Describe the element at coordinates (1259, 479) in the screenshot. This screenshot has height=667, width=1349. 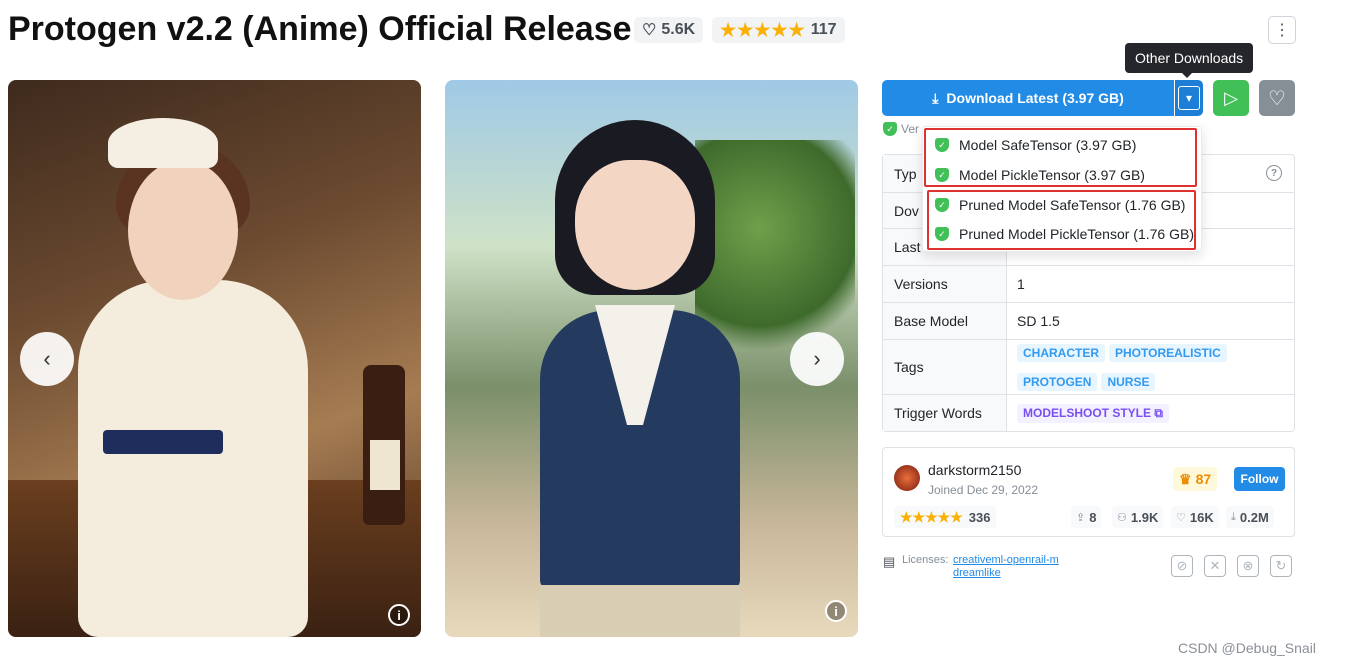
I see `follow-button: Follow` at that location.